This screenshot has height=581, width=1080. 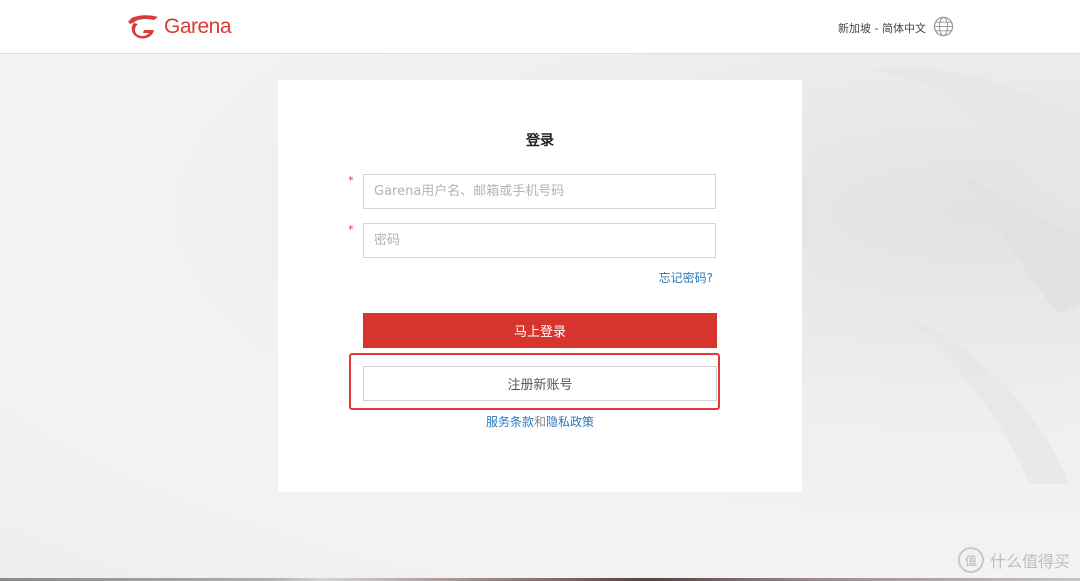 I want to click on required-mark-username: *, so click(x=351, y=180).